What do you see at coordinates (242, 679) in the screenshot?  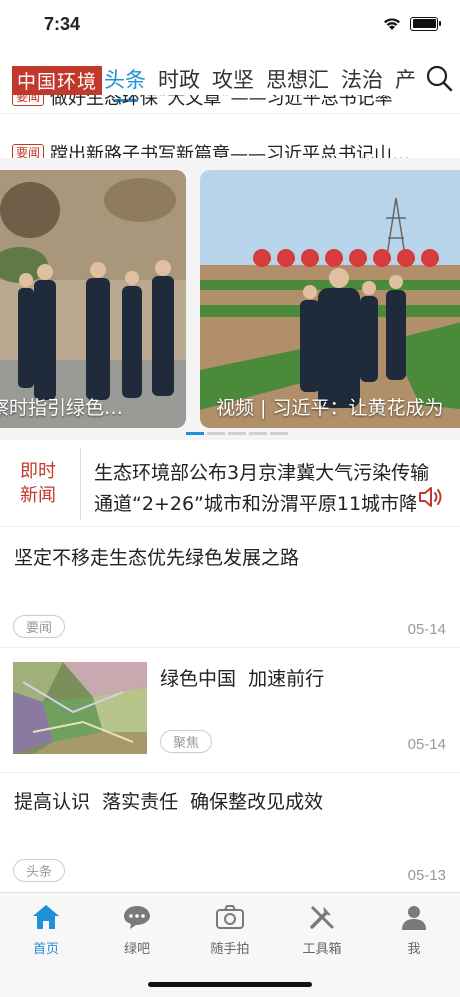 I see `article-title: 绿色中国 加速前行` at bounding box center [242, 679].